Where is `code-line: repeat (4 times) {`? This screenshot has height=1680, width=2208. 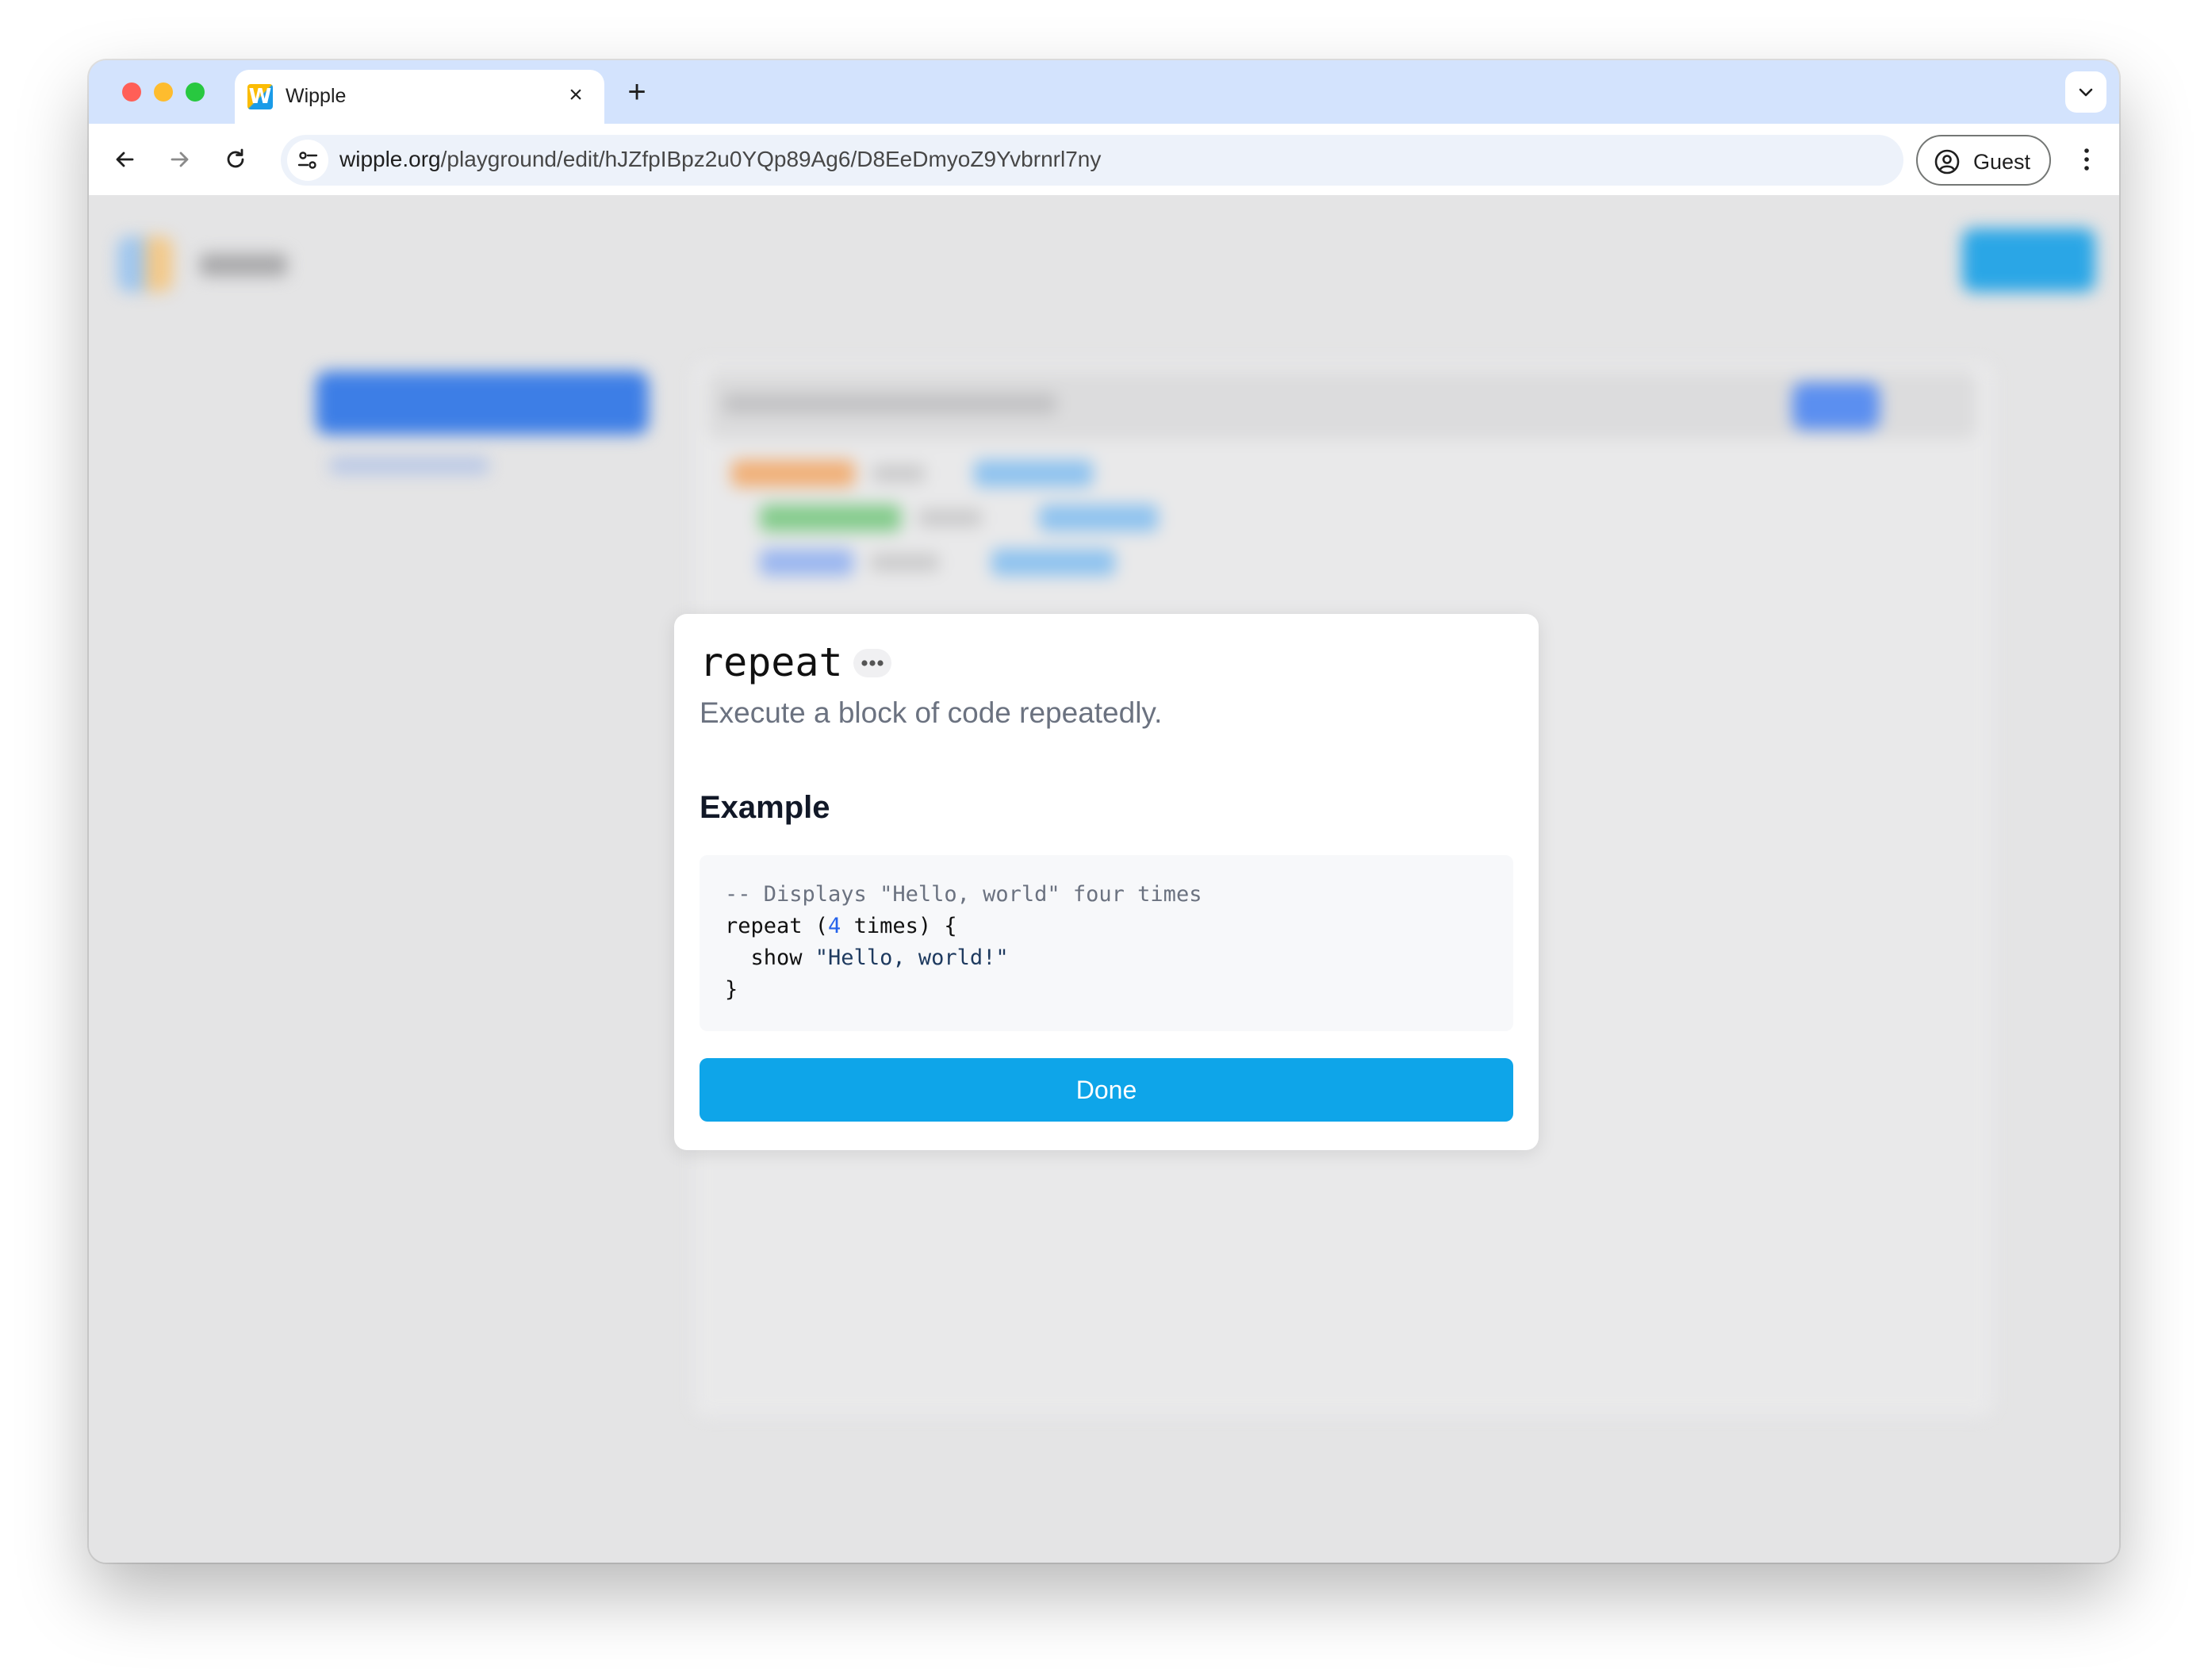 code-line: repeat (4 times) { is located at coordinates (1106, 926).